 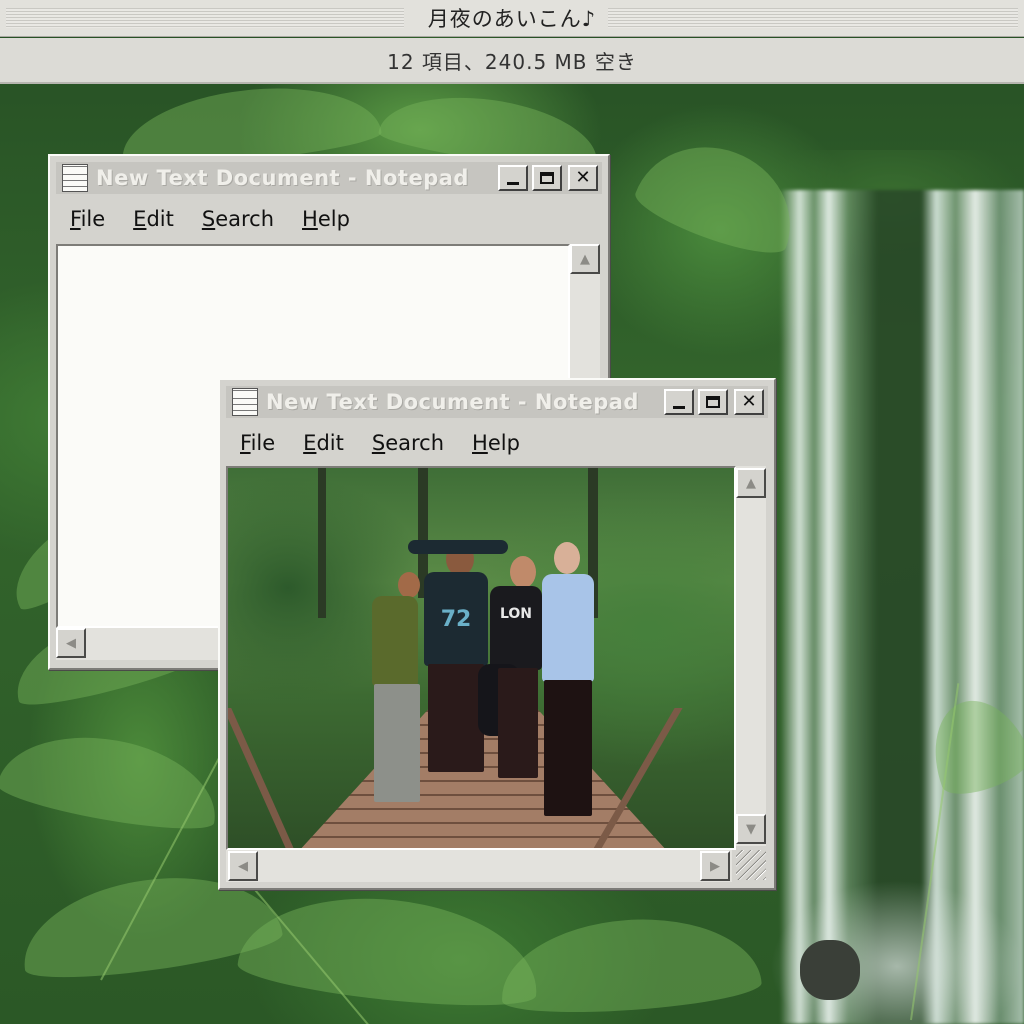 What do you see at coordinates (322, 543) in the screenshot?
I see `photo-tree` at bounding box center [322, 543].